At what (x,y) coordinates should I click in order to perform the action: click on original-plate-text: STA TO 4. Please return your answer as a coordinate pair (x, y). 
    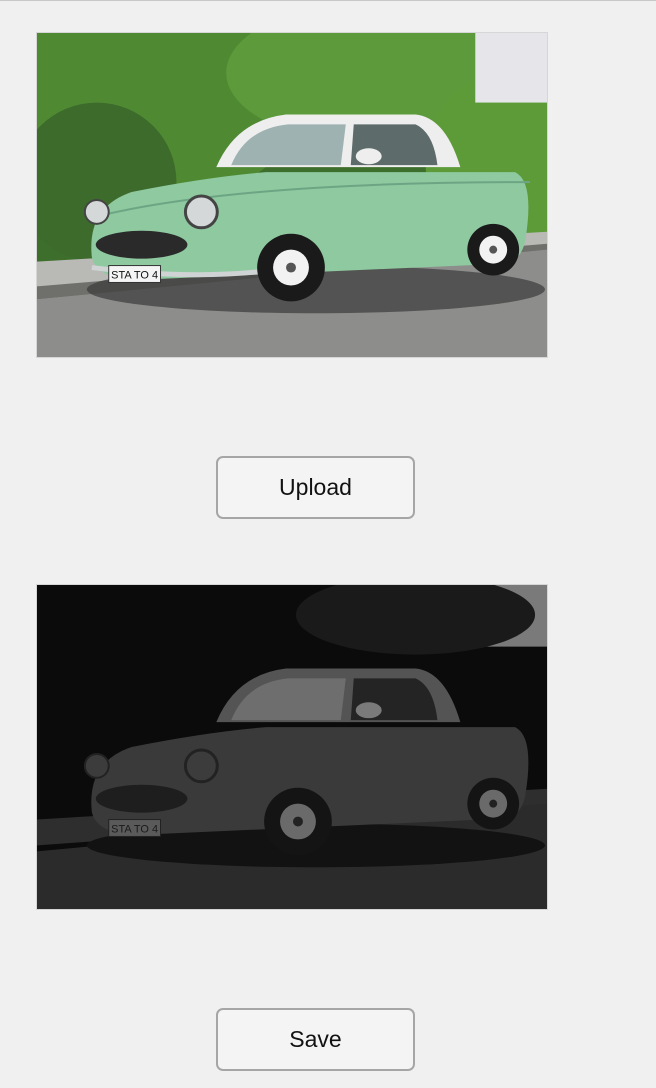
    Looking at the image, I should click on (134, 275).